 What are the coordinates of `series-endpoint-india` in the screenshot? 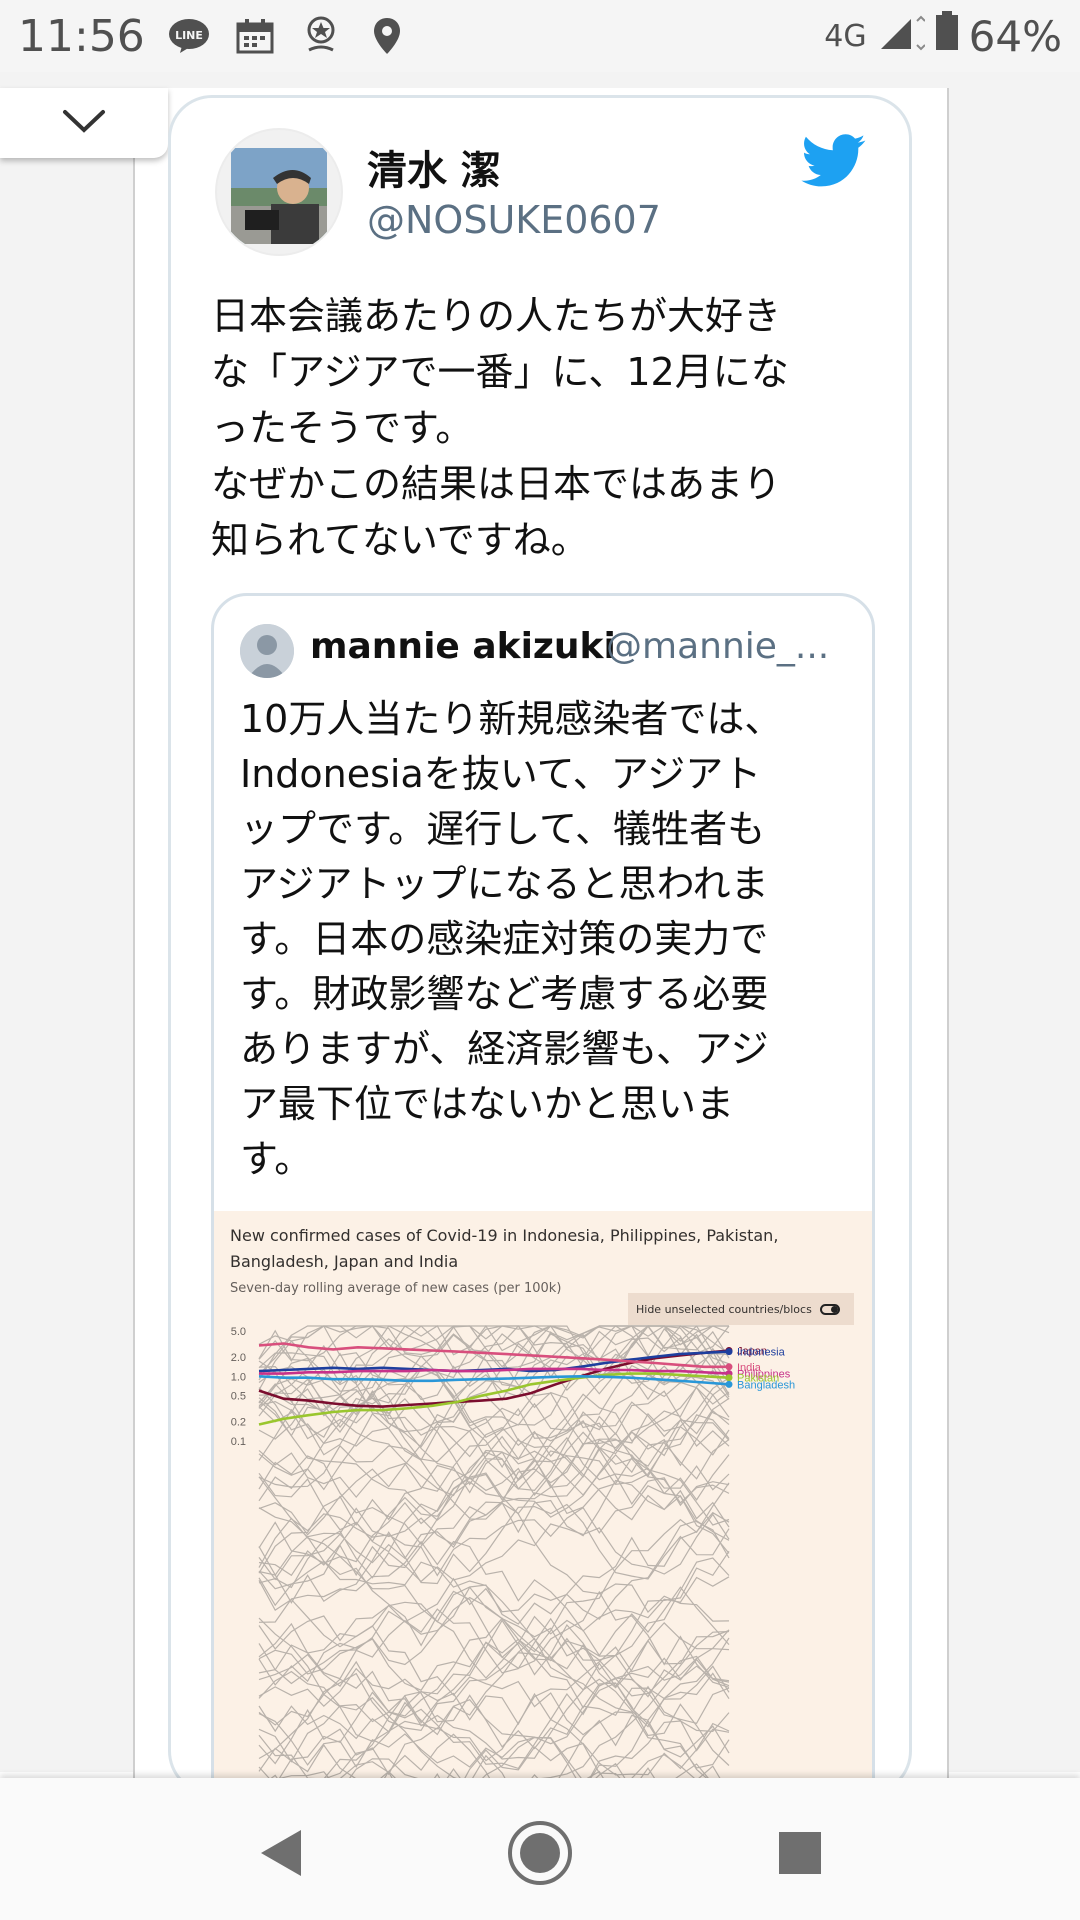 It's located at (729, 1367).